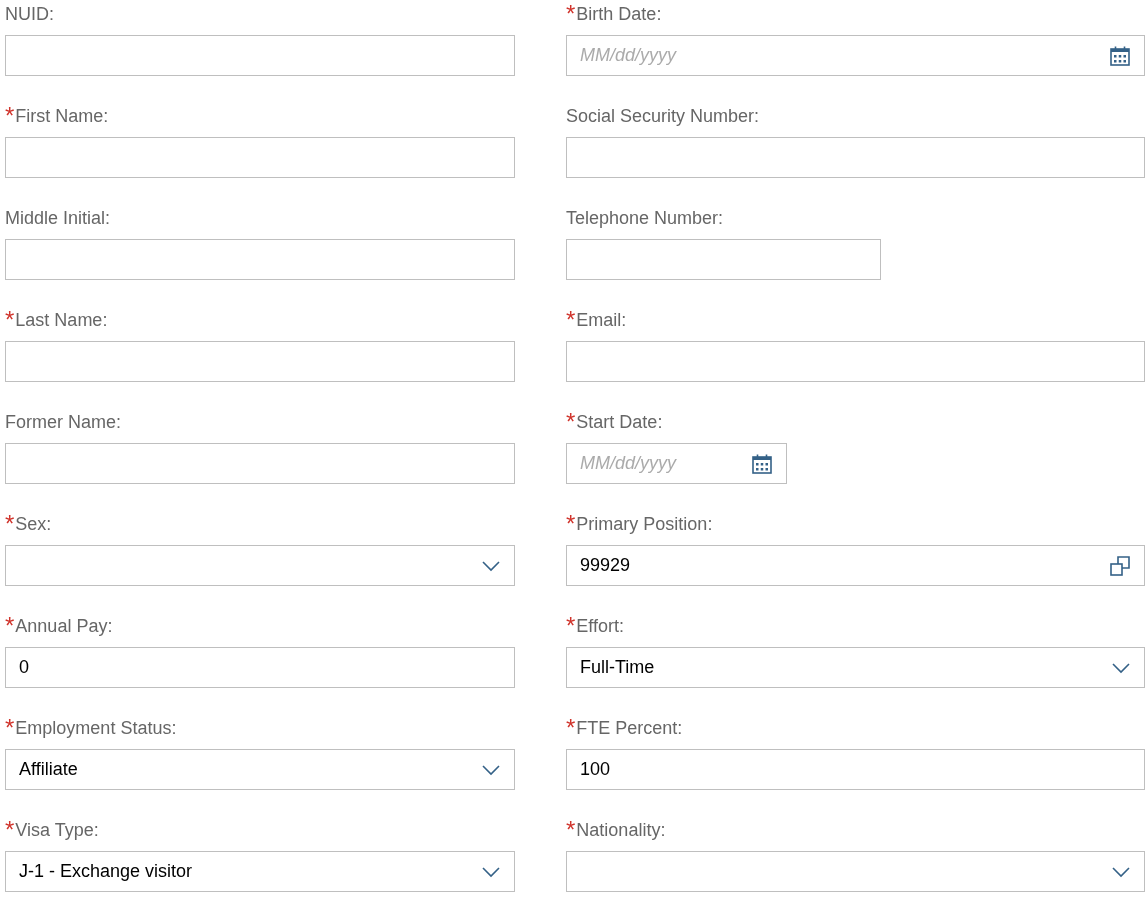 The image size is (1146, 897). Describe the element at coordinates (58, 218) in the screenshot. I see `field-label: Middle Initial:` at that location.